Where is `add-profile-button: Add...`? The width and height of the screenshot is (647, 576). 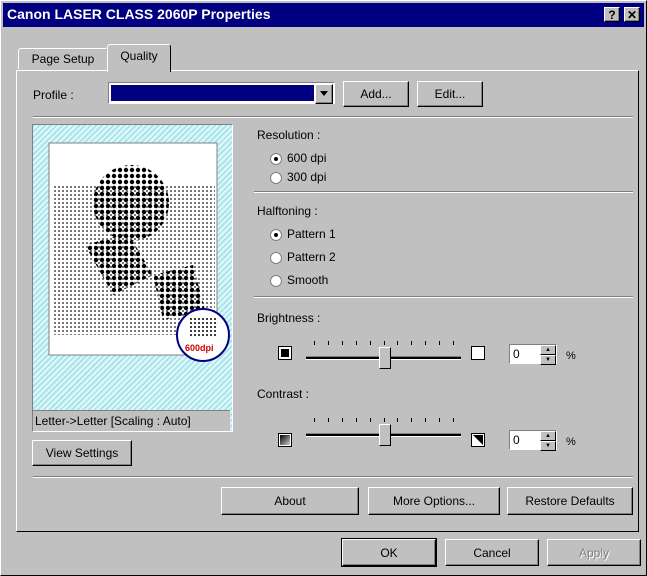
add-profile-button: Add... is located at coordinates (376, 94).